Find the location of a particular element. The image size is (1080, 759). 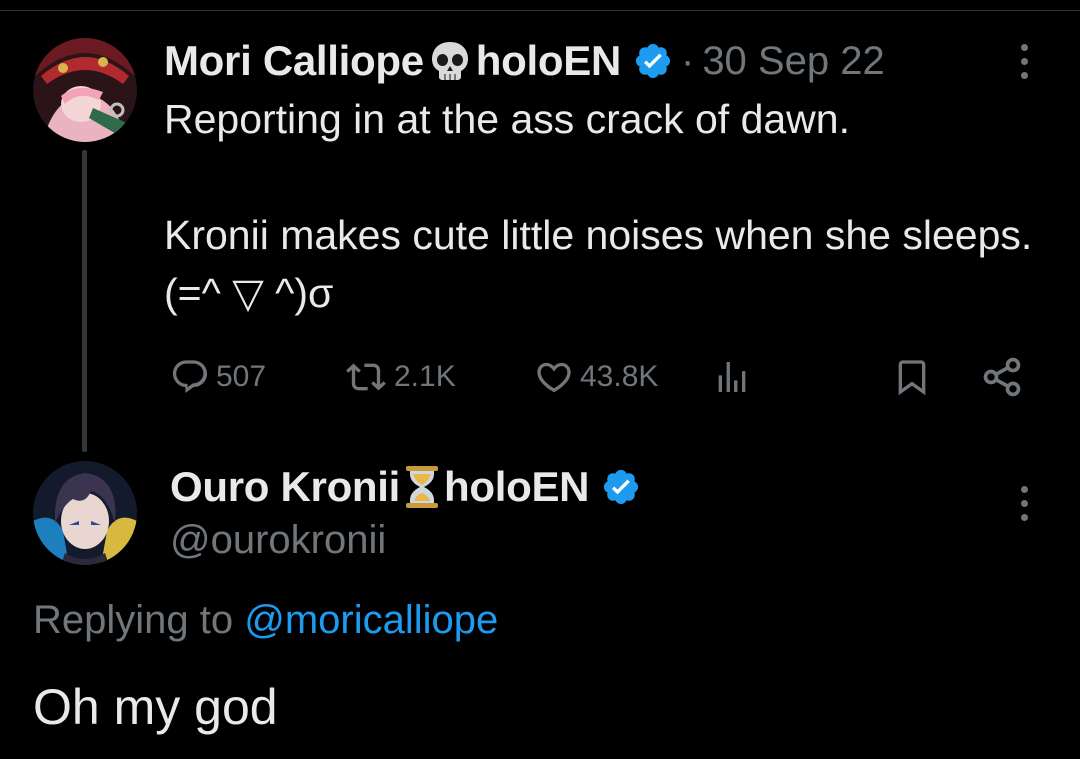

reply-tweet-header: Ouro Kronii holoEN is located at coordinates (405, 487).